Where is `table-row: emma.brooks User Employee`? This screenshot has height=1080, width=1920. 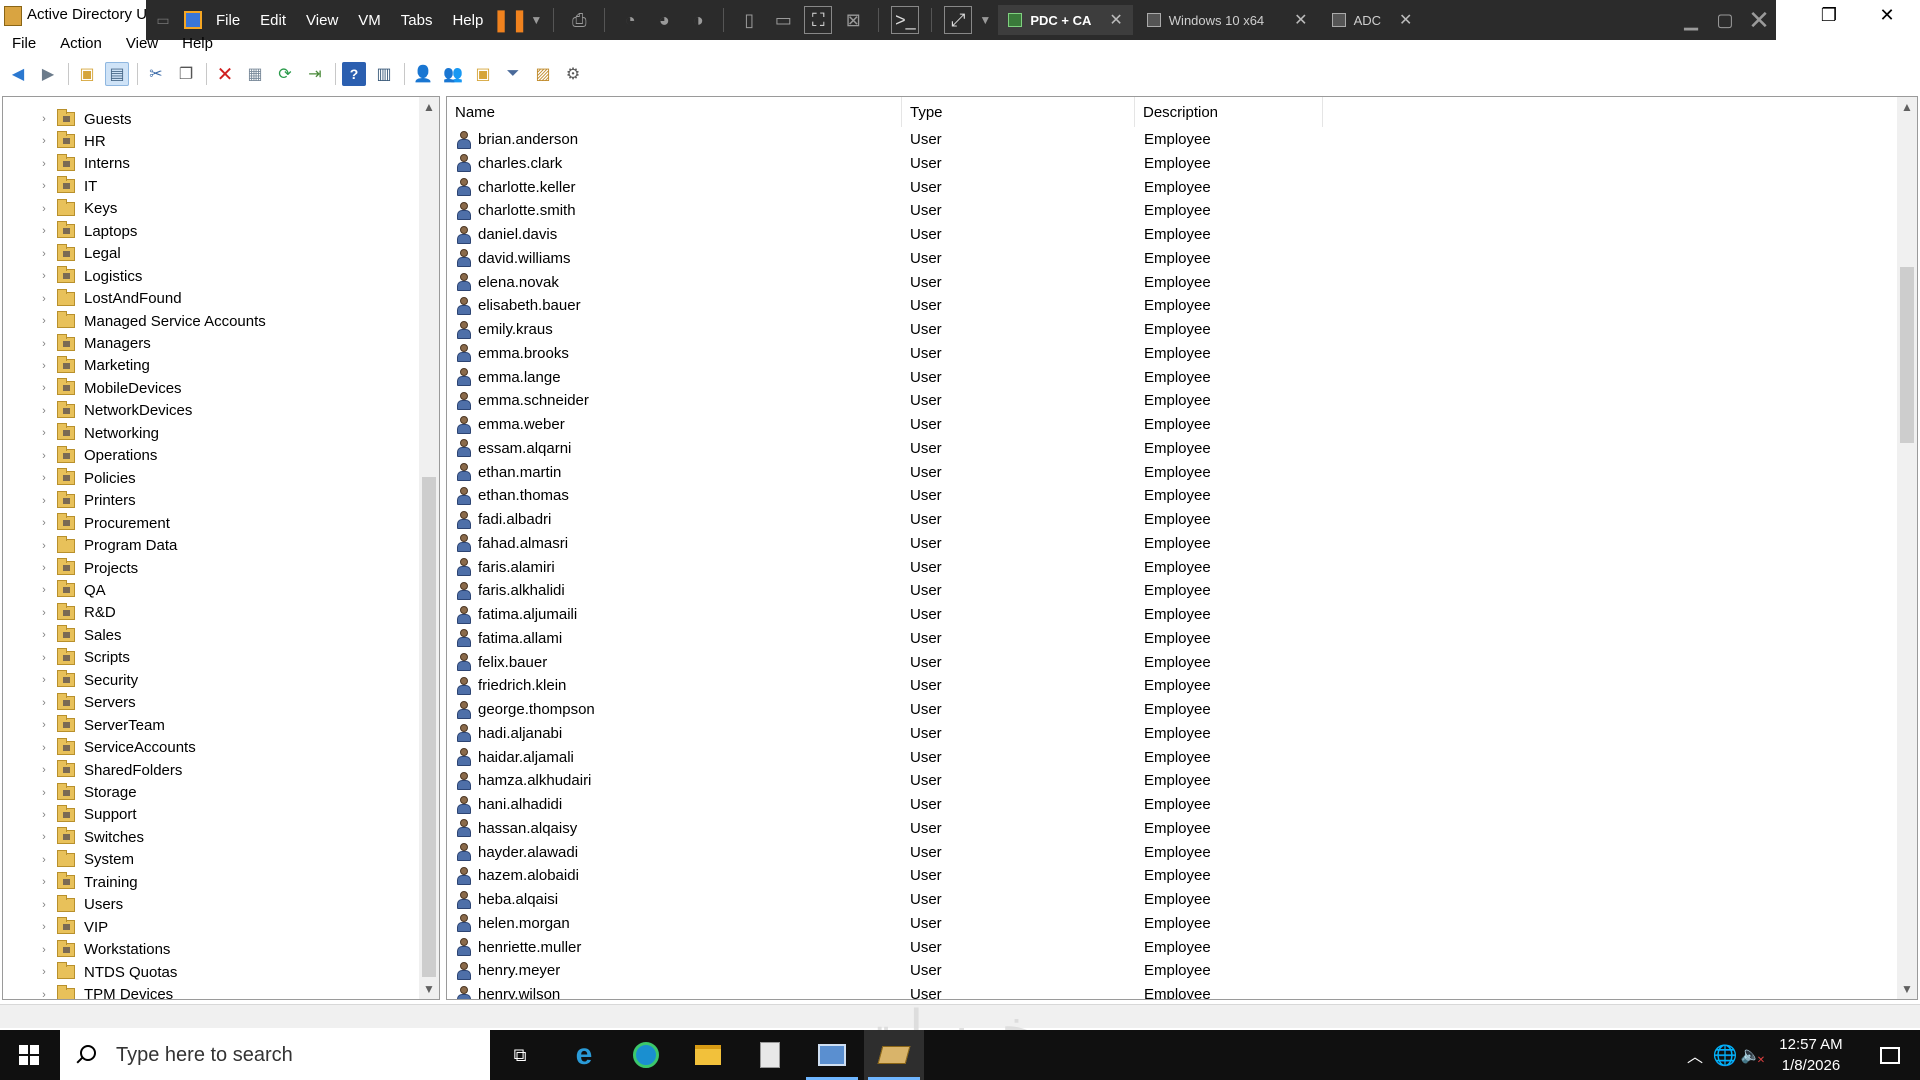 table-row: emma.brooks User Employee is located at coordinates (1172, 353).